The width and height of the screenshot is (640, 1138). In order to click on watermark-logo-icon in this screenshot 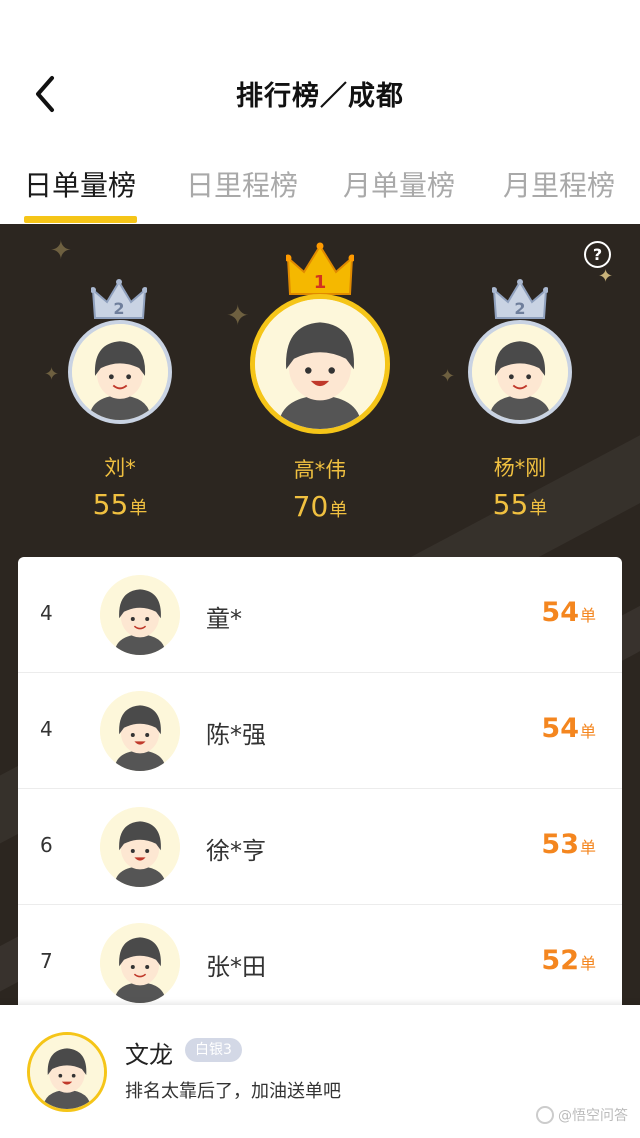, I will do `click(545, 1115)`.